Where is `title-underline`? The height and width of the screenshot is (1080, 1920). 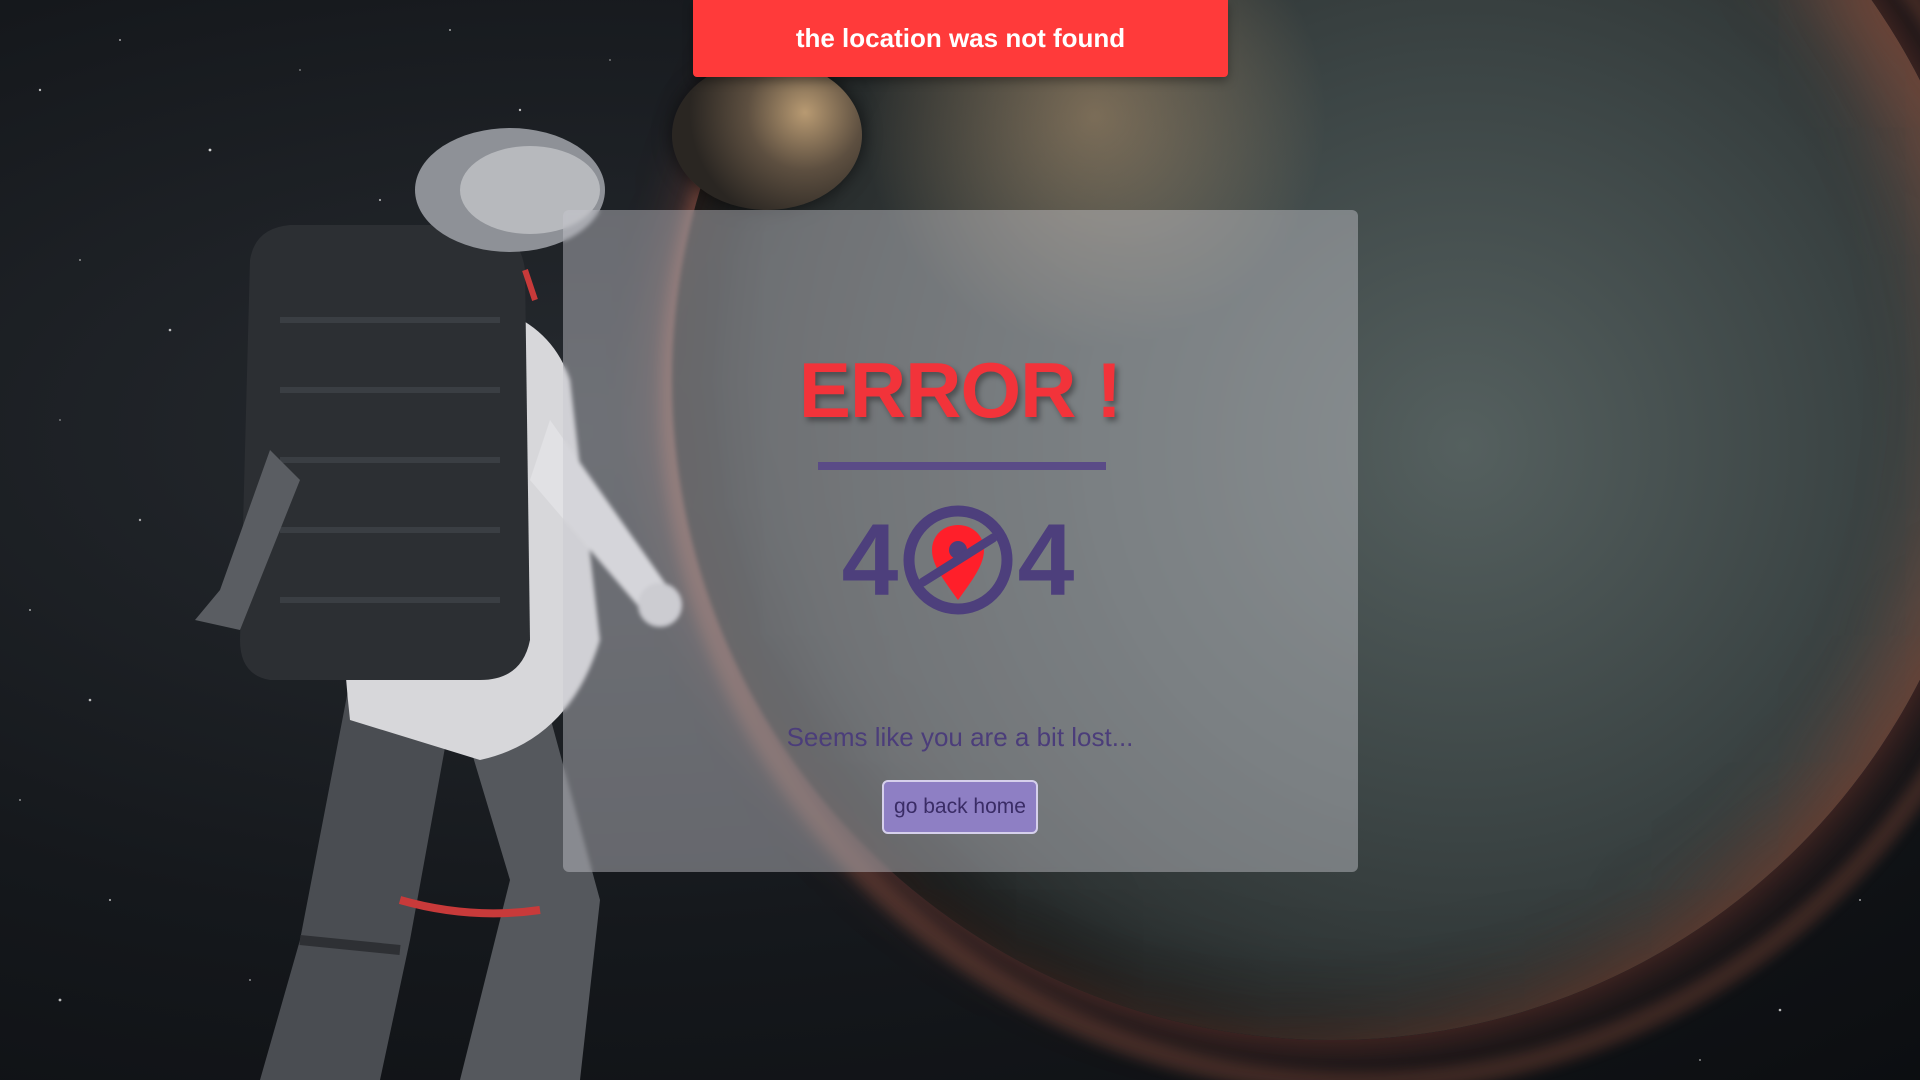
title-underline is located at coordinates (962, 466).